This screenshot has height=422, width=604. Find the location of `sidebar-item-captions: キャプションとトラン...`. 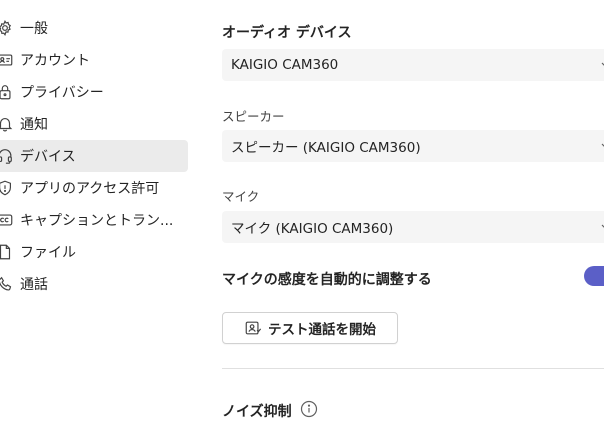

sidebar-item-captions: キャプションとトラン... is located at coordinates (94, 220).